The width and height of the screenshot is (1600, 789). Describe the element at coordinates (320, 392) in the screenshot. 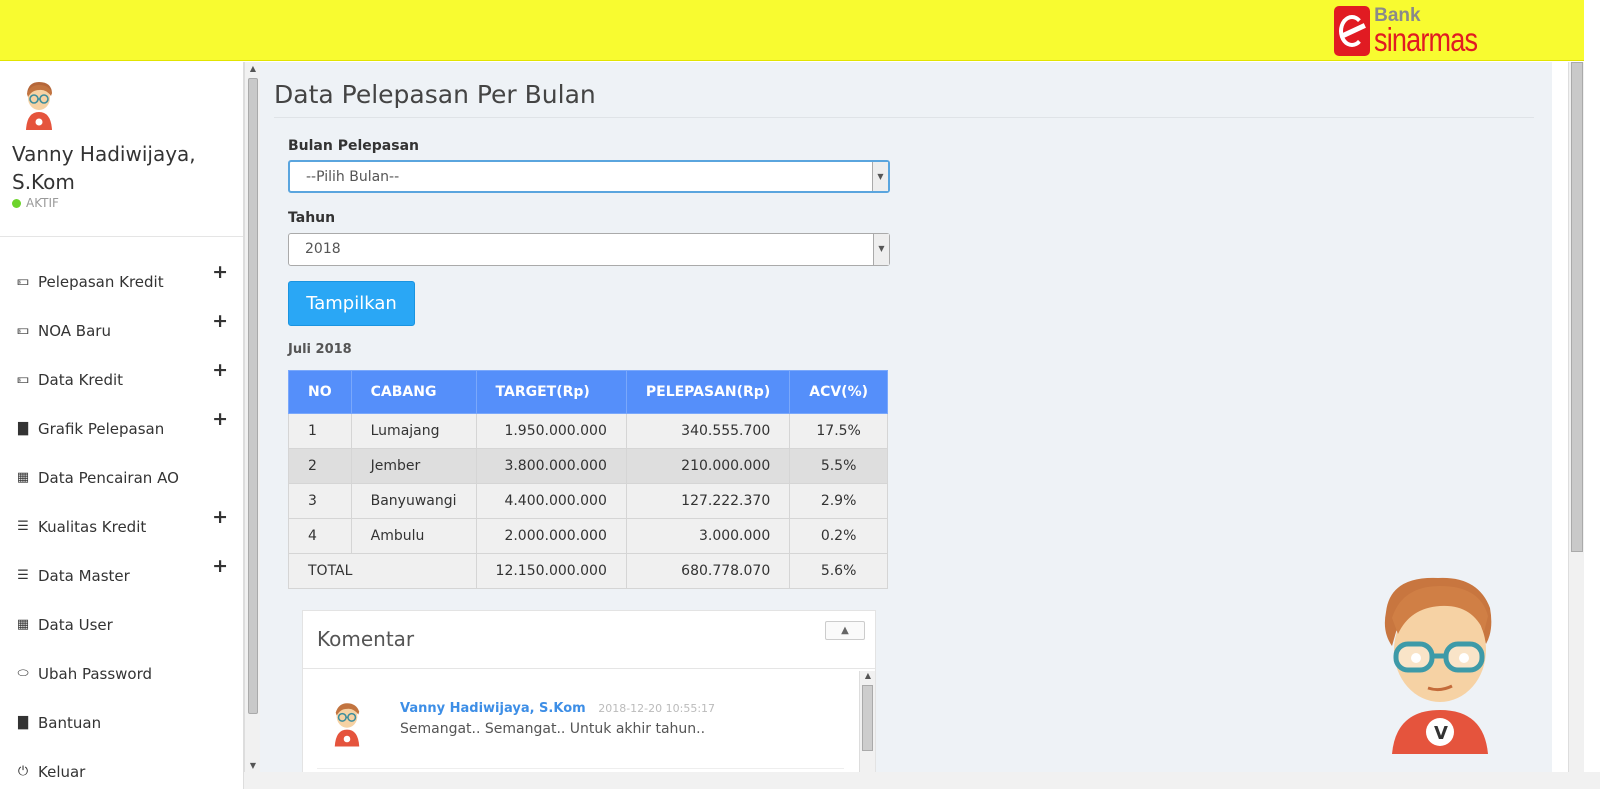

I see `column-header: NO` at that location.